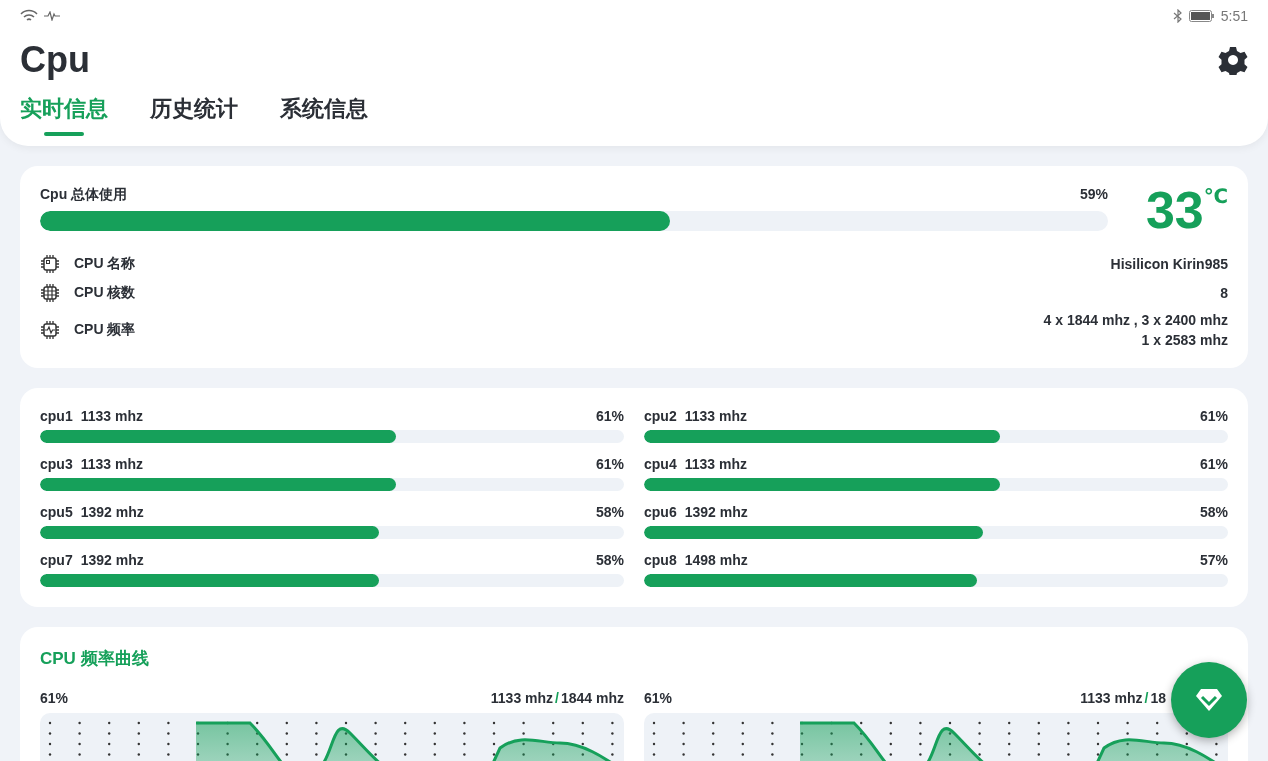  Describe the element at coordinates (52, 16) in the screenshot. I see `signal-wave-icon` at that location.